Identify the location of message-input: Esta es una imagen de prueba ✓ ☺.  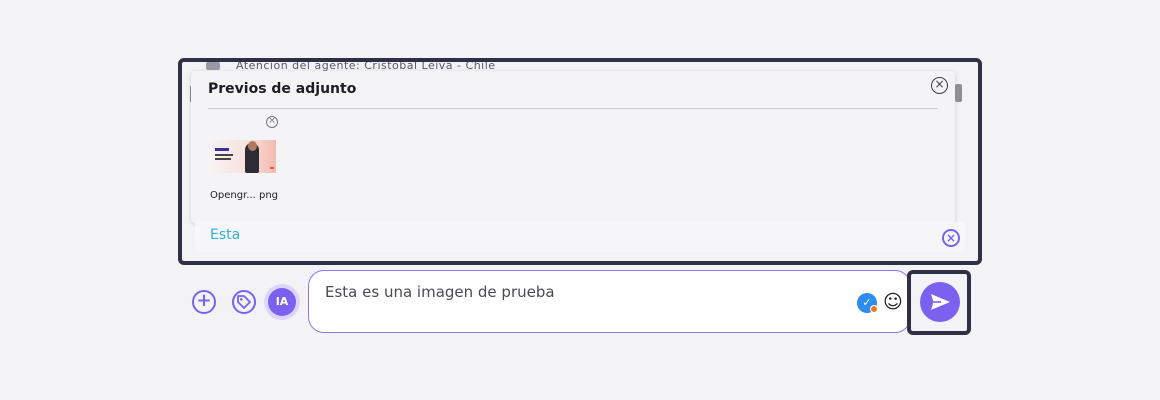
(609, 301).